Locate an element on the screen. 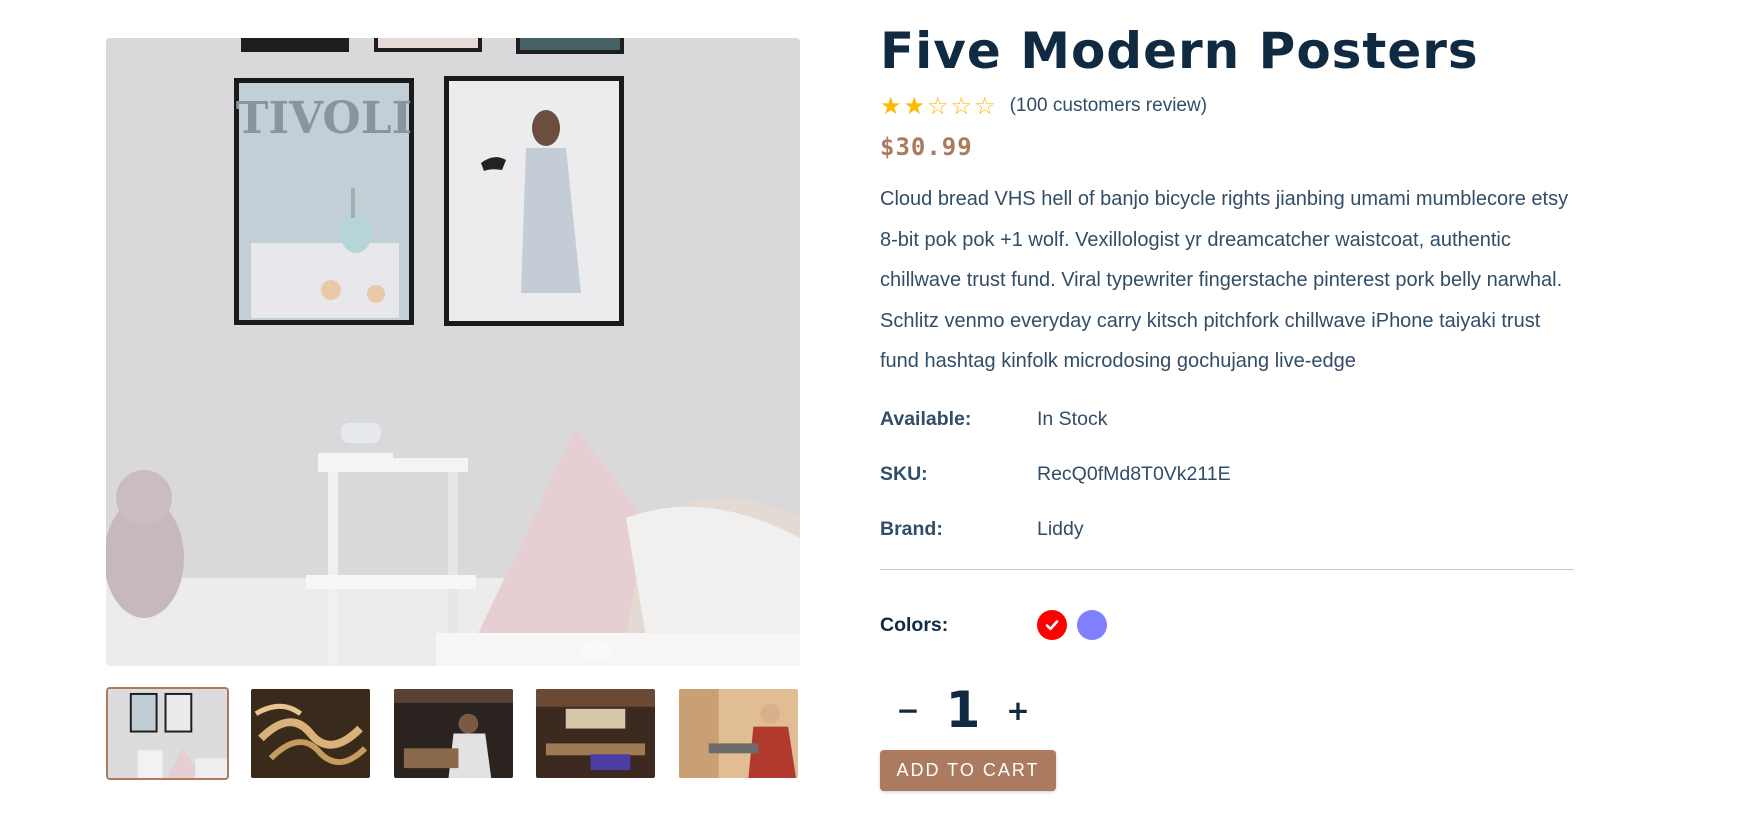  color-swatches is located at coordinates (1077, 625).